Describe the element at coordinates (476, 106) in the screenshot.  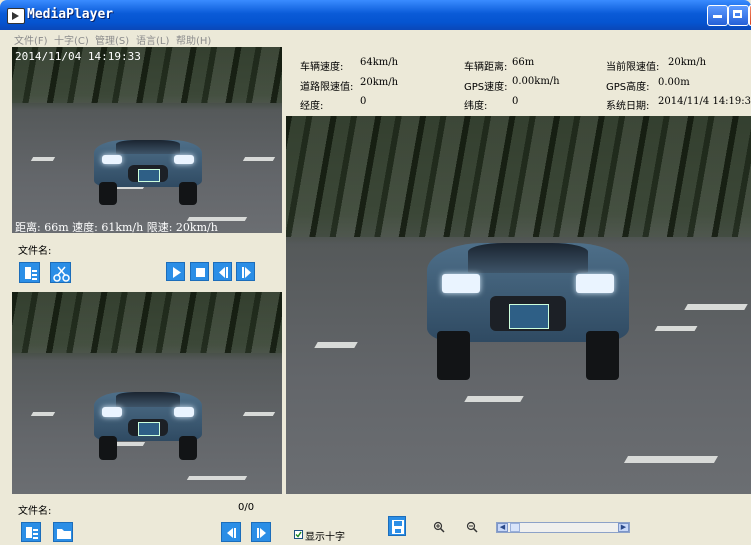
I see `latitude-label: 纬度:` at that location.